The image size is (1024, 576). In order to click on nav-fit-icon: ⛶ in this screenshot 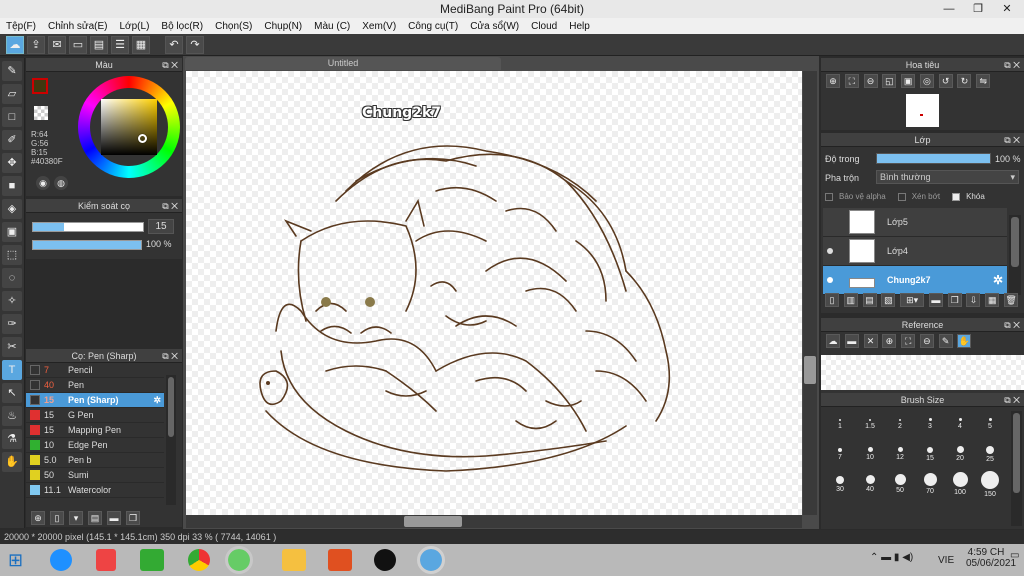, I will do `click(851, 81)`.